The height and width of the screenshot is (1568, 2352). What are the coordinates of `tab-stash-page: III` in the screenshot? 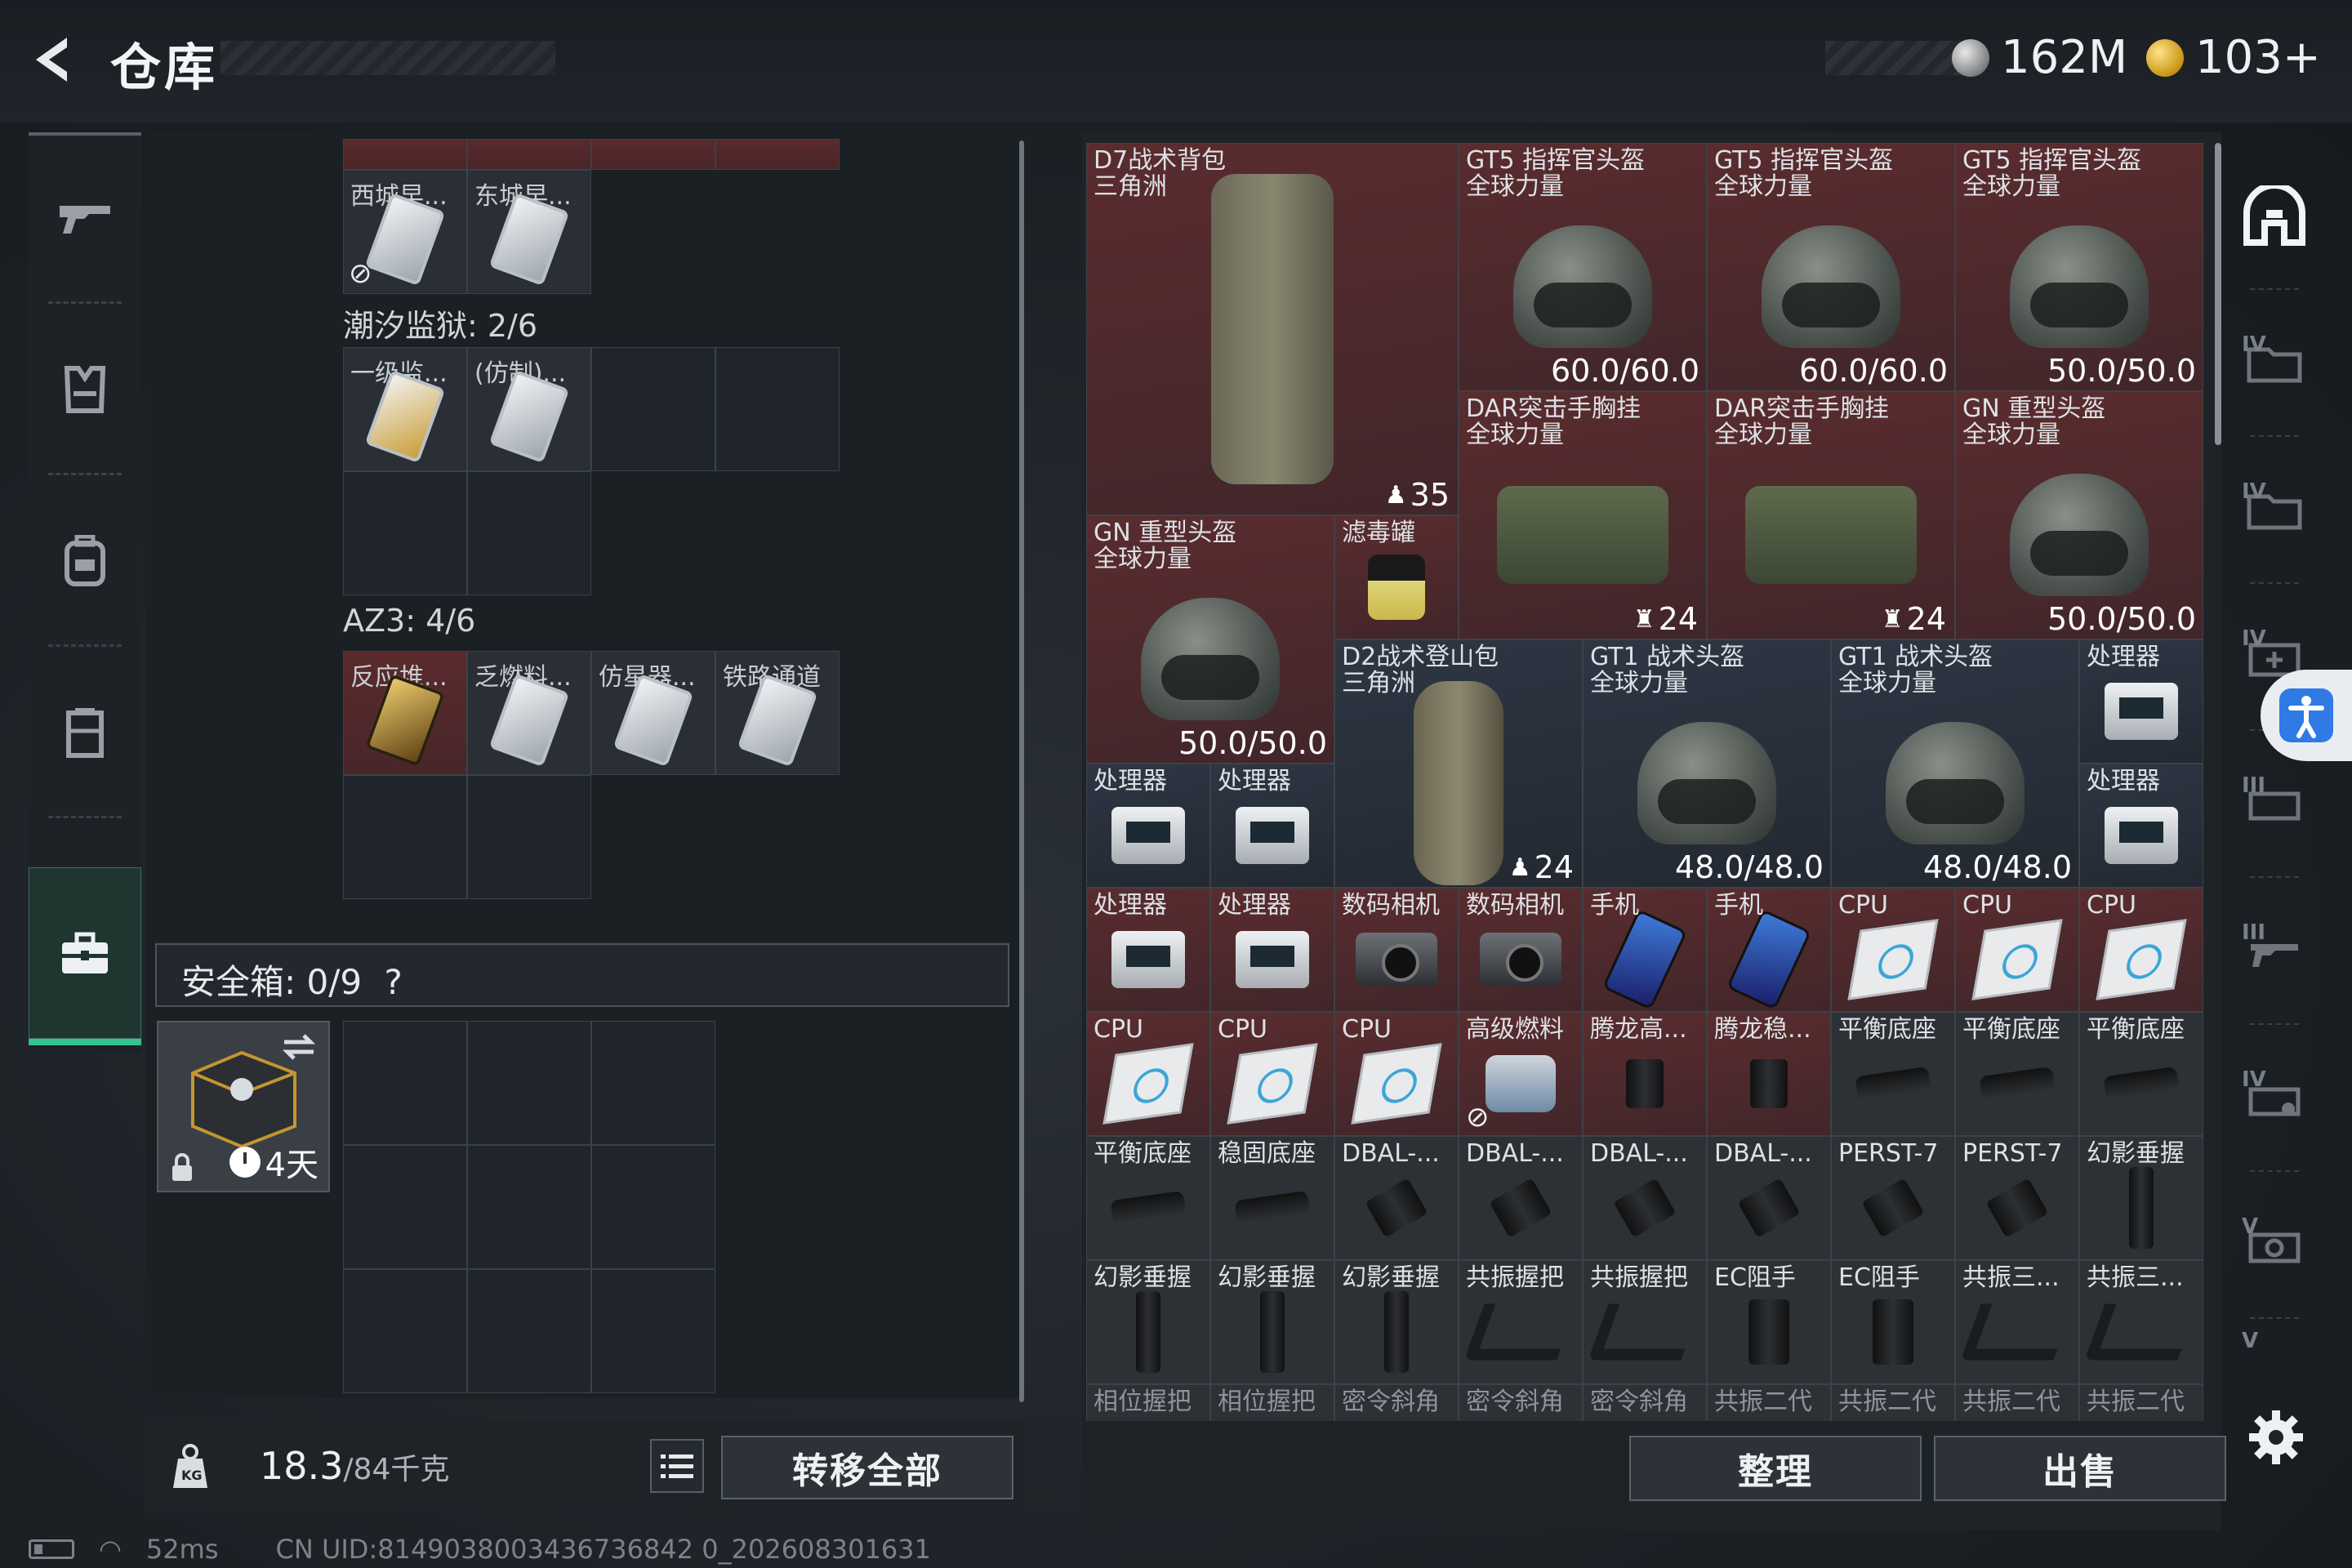 It's located at (2274, 951).